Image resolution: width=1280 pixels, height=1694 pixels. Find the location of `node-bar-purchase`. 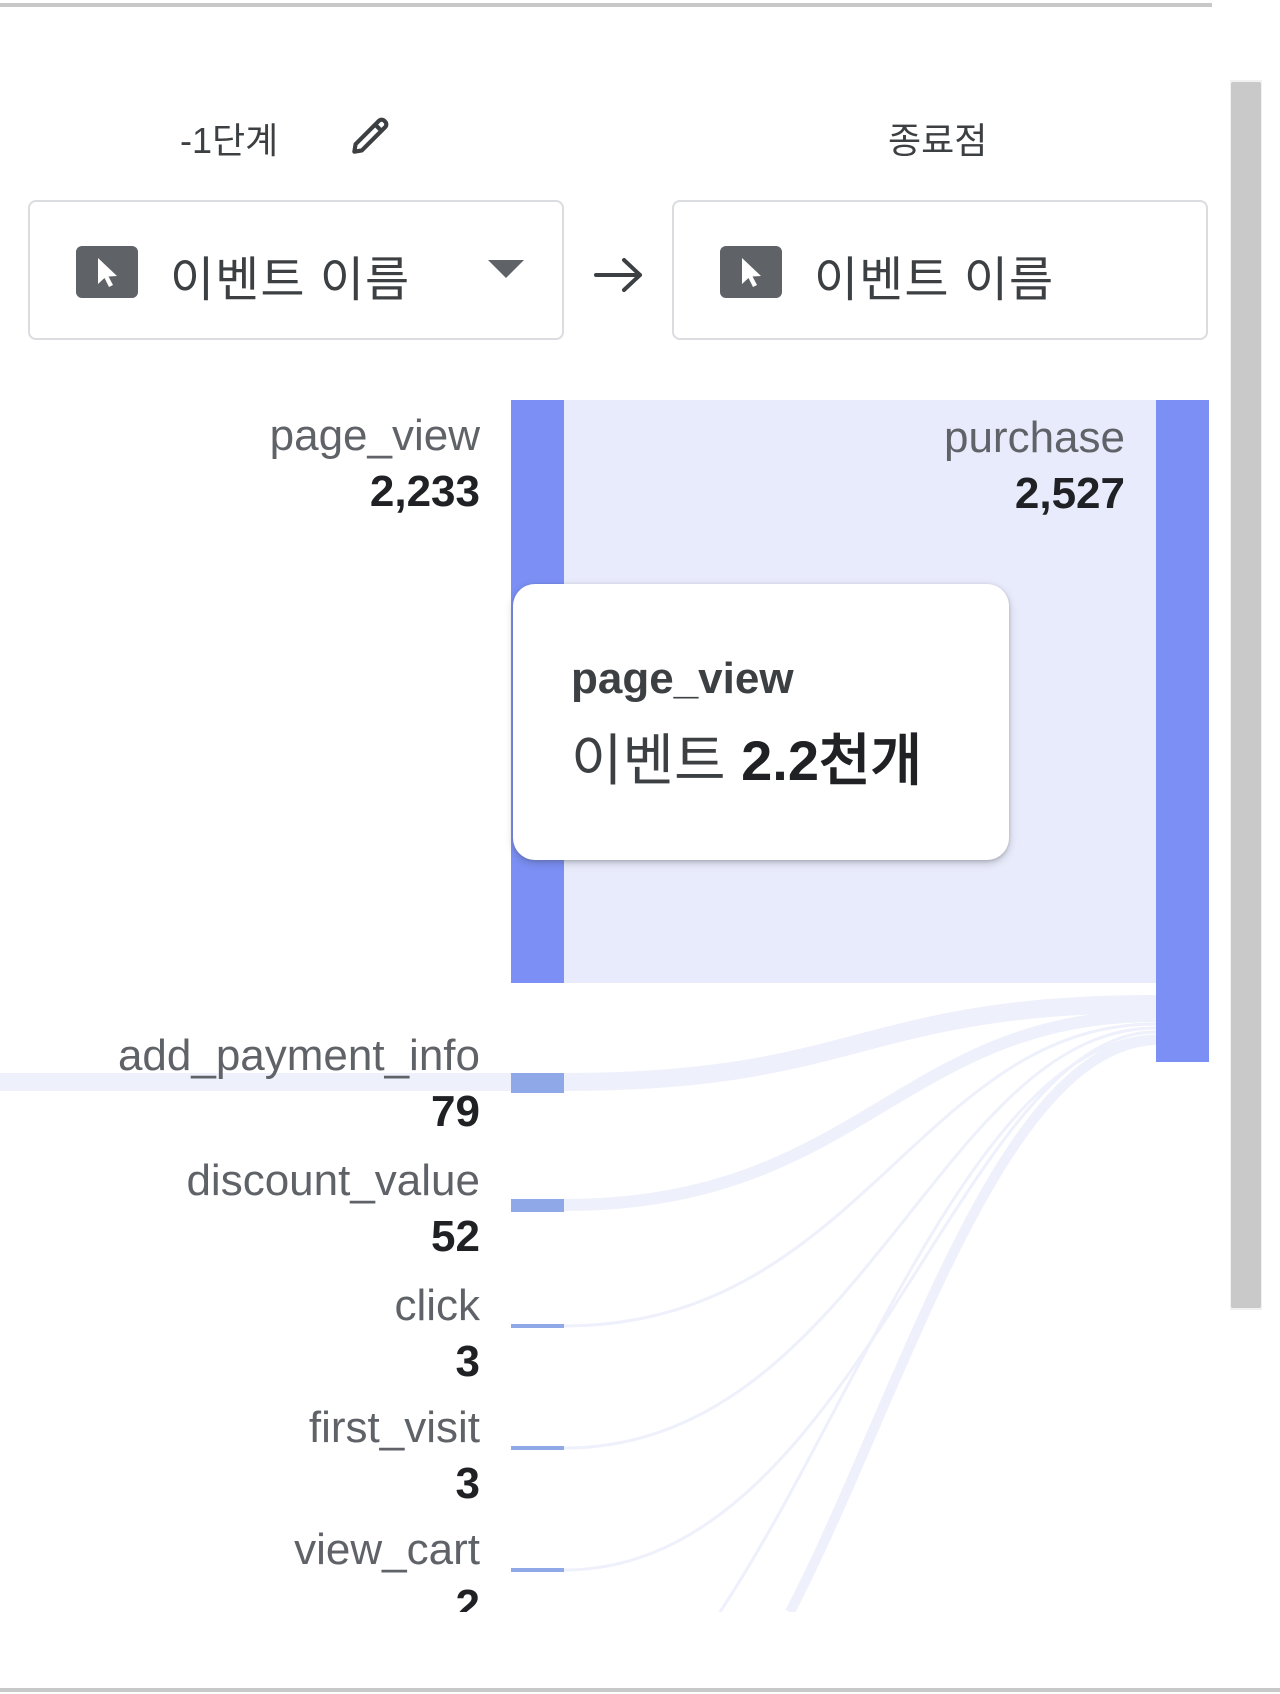

node-bar-purchase is located at coordinates (1182, 731).